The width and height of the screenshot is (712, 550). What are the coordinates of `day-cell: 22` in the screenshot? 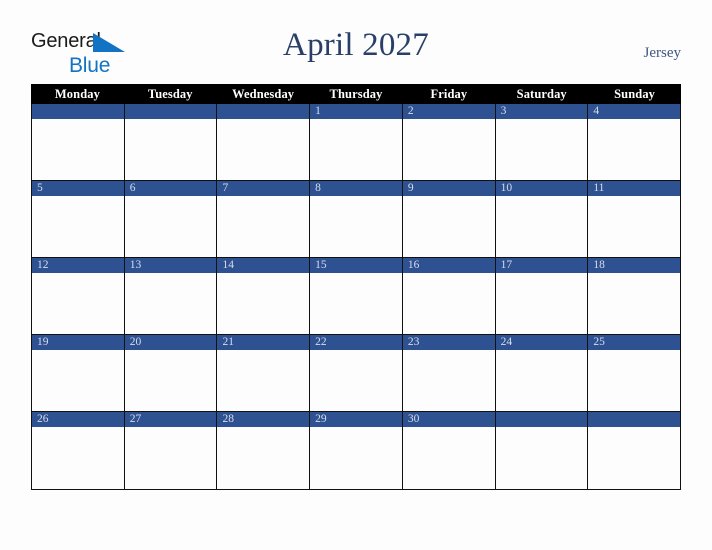 It's located at (356, 373).